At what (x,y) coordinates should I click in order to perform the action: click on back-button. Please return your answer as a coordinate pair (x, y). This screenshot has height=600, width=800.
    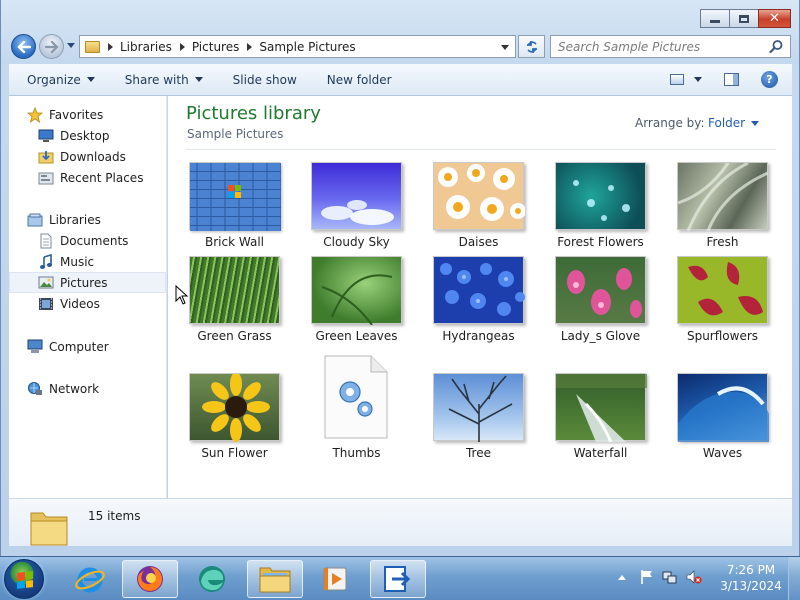
    Looking at the image, I should click on (23, 46).